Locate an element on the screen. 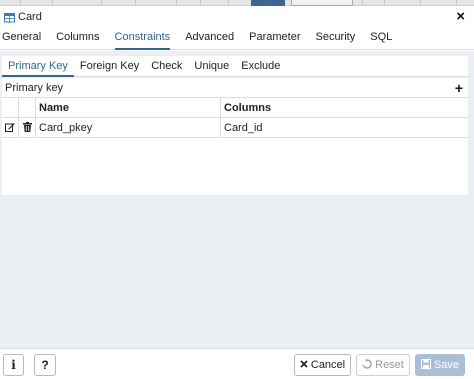 This screenshot has width=474, height=379. table-icon is located at coordinates (9, 17).